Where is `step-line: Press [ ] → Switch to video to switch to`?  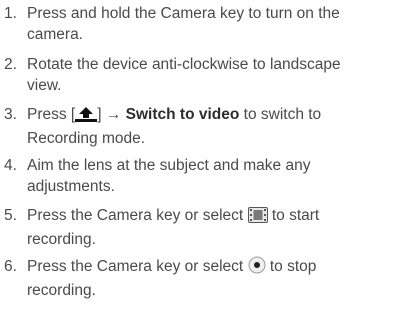 step-line: Press [ ] → Switch to video to switch to is located at coordinates (223, 116).